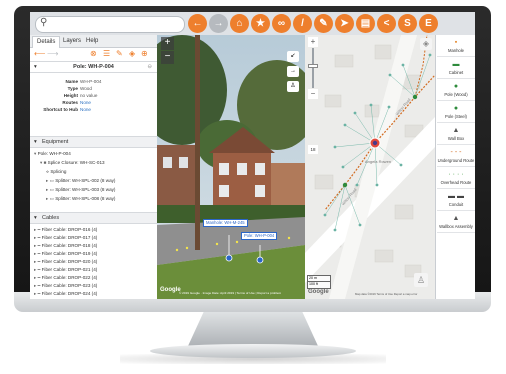  Describe the element at coordinates (313, 149) in the screenshot. I see `street-view-toggle: 18` at that location.